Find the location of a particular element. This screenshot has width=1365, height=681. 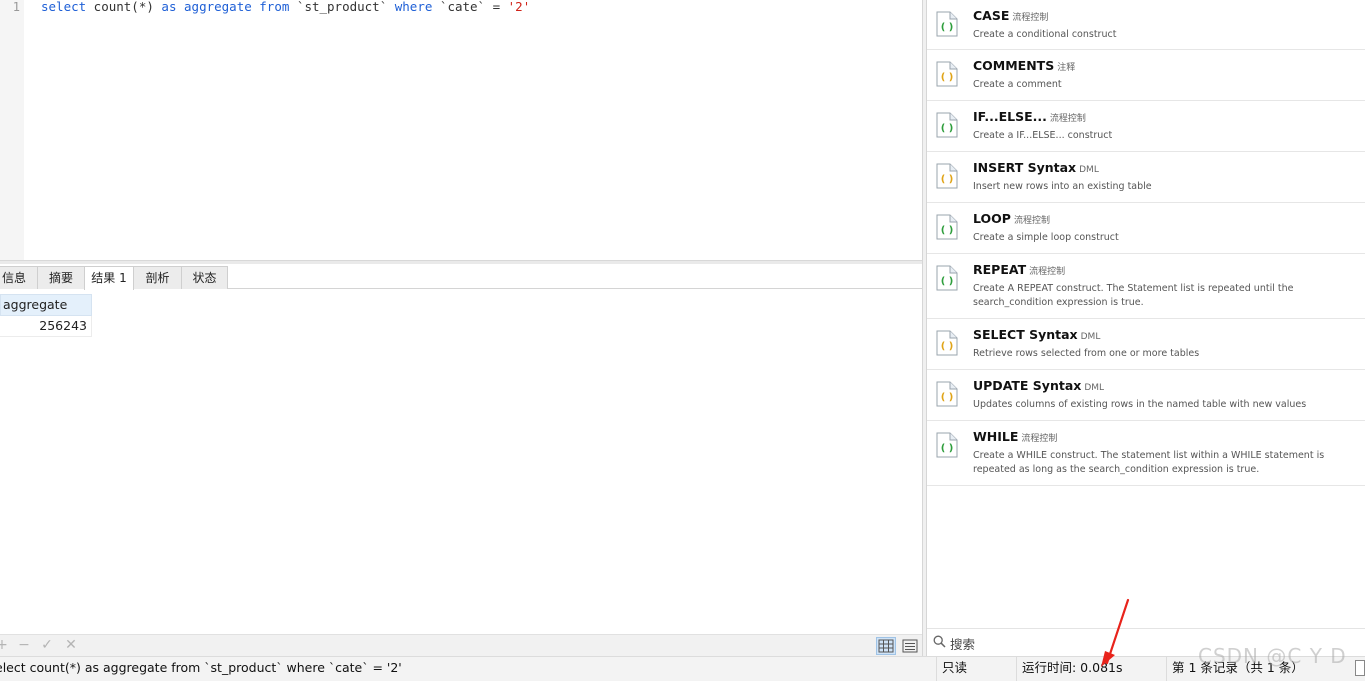

column-header-aggregate: aggregate is located at coordinates (46, 305).